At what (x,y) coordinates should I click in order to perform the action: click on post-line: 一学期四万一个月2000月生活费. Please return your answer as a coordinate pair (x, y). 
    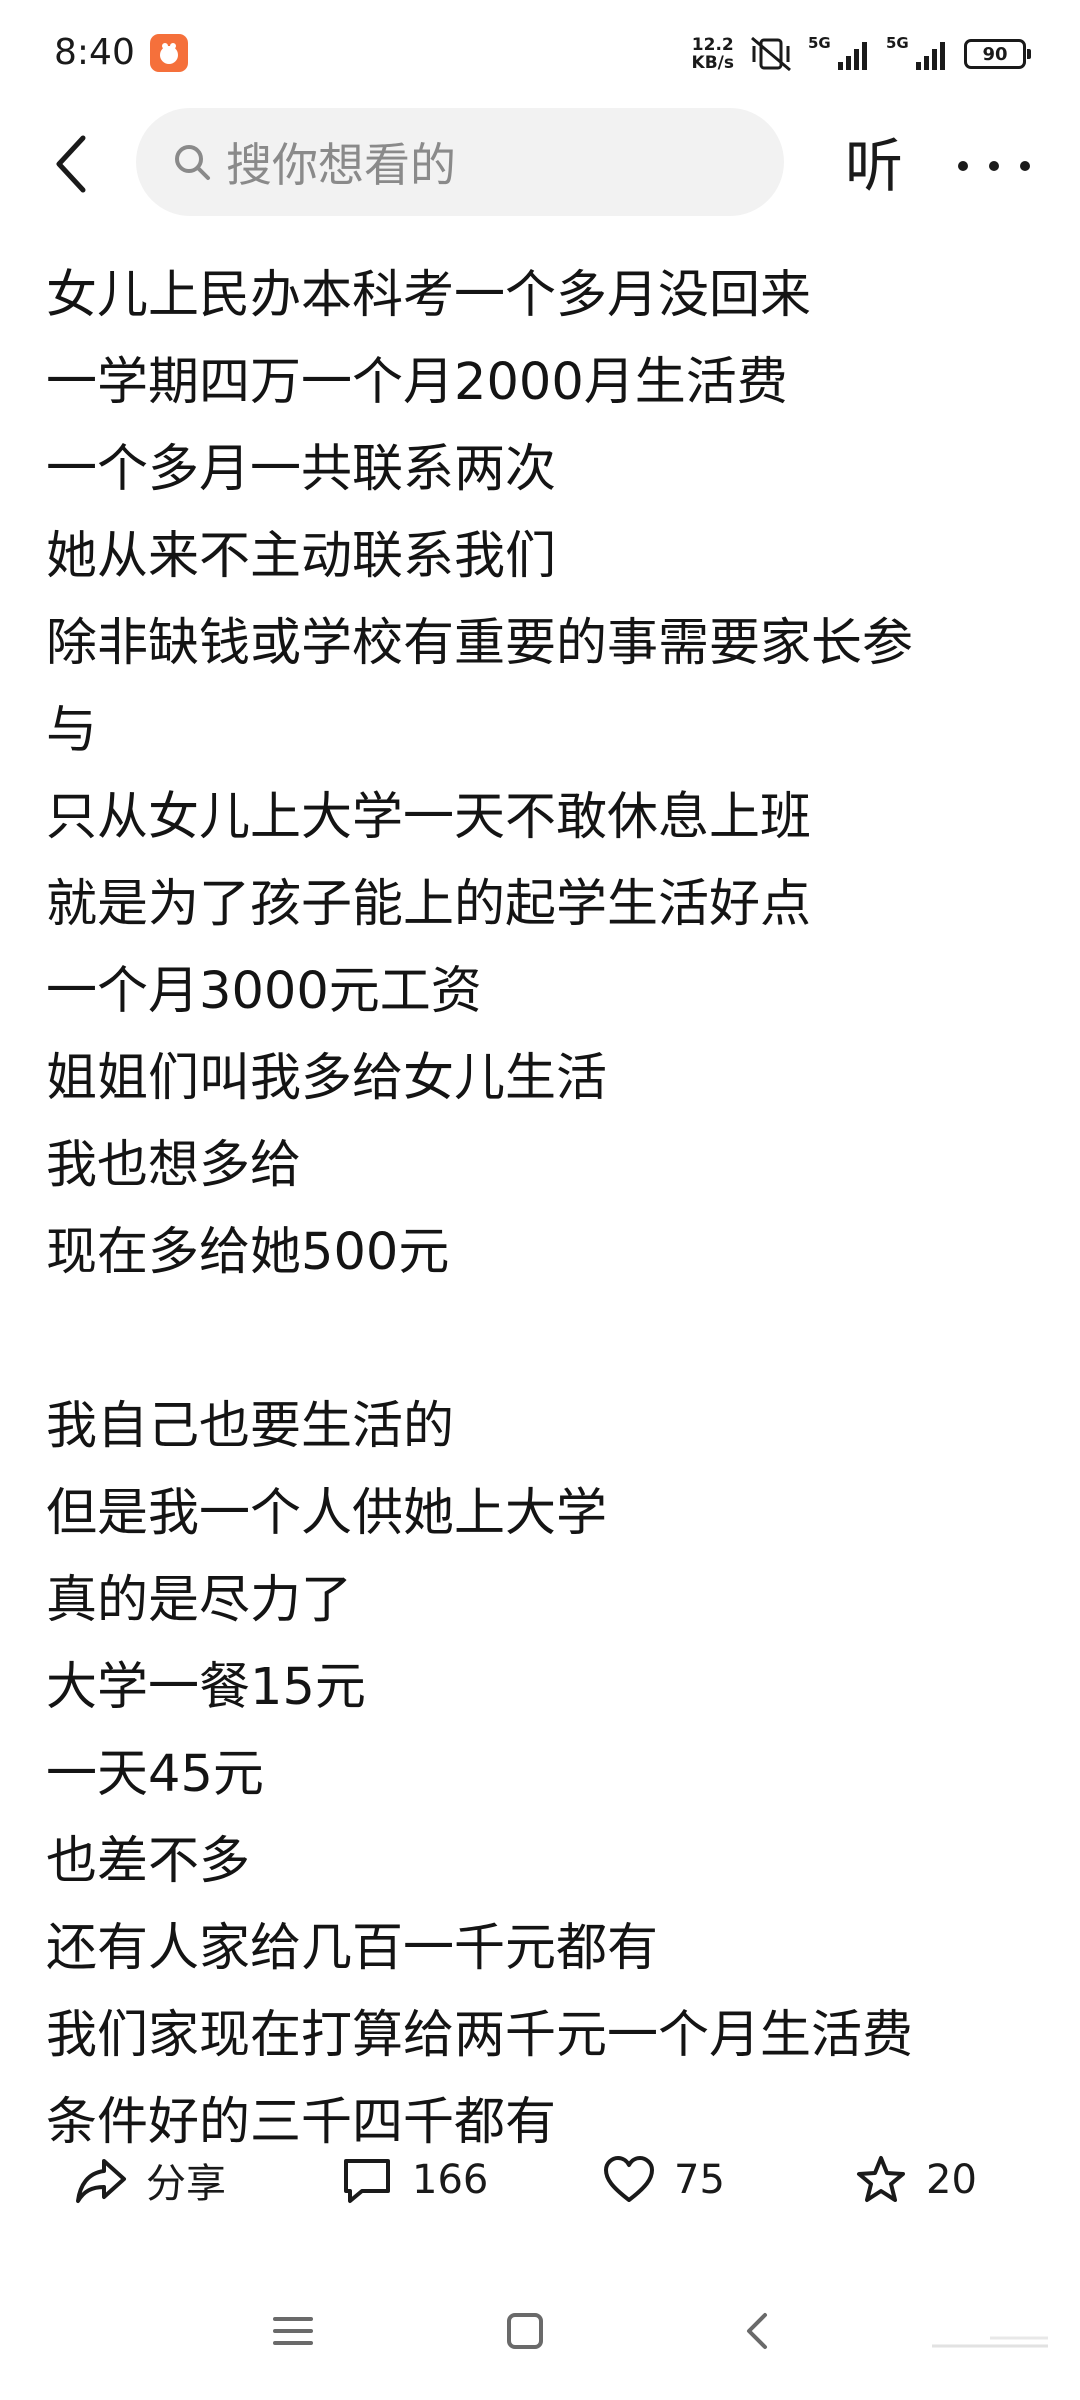
    Looking at the image, I should click on (417, 382).